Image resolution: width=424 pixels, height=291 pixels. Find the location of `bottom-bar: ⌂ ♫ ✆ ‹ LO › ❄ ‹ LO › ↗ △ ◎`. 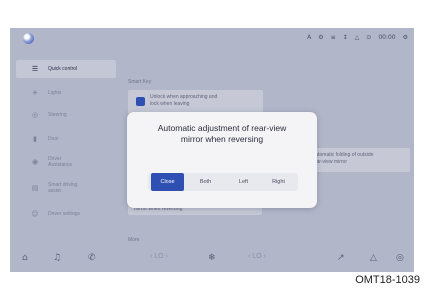

bottom-bar: ⌂ ♫ ✆ ‹ LO › ❄ ‹ LO › ↗ △ ◎ is located at coordinates (212, 259).